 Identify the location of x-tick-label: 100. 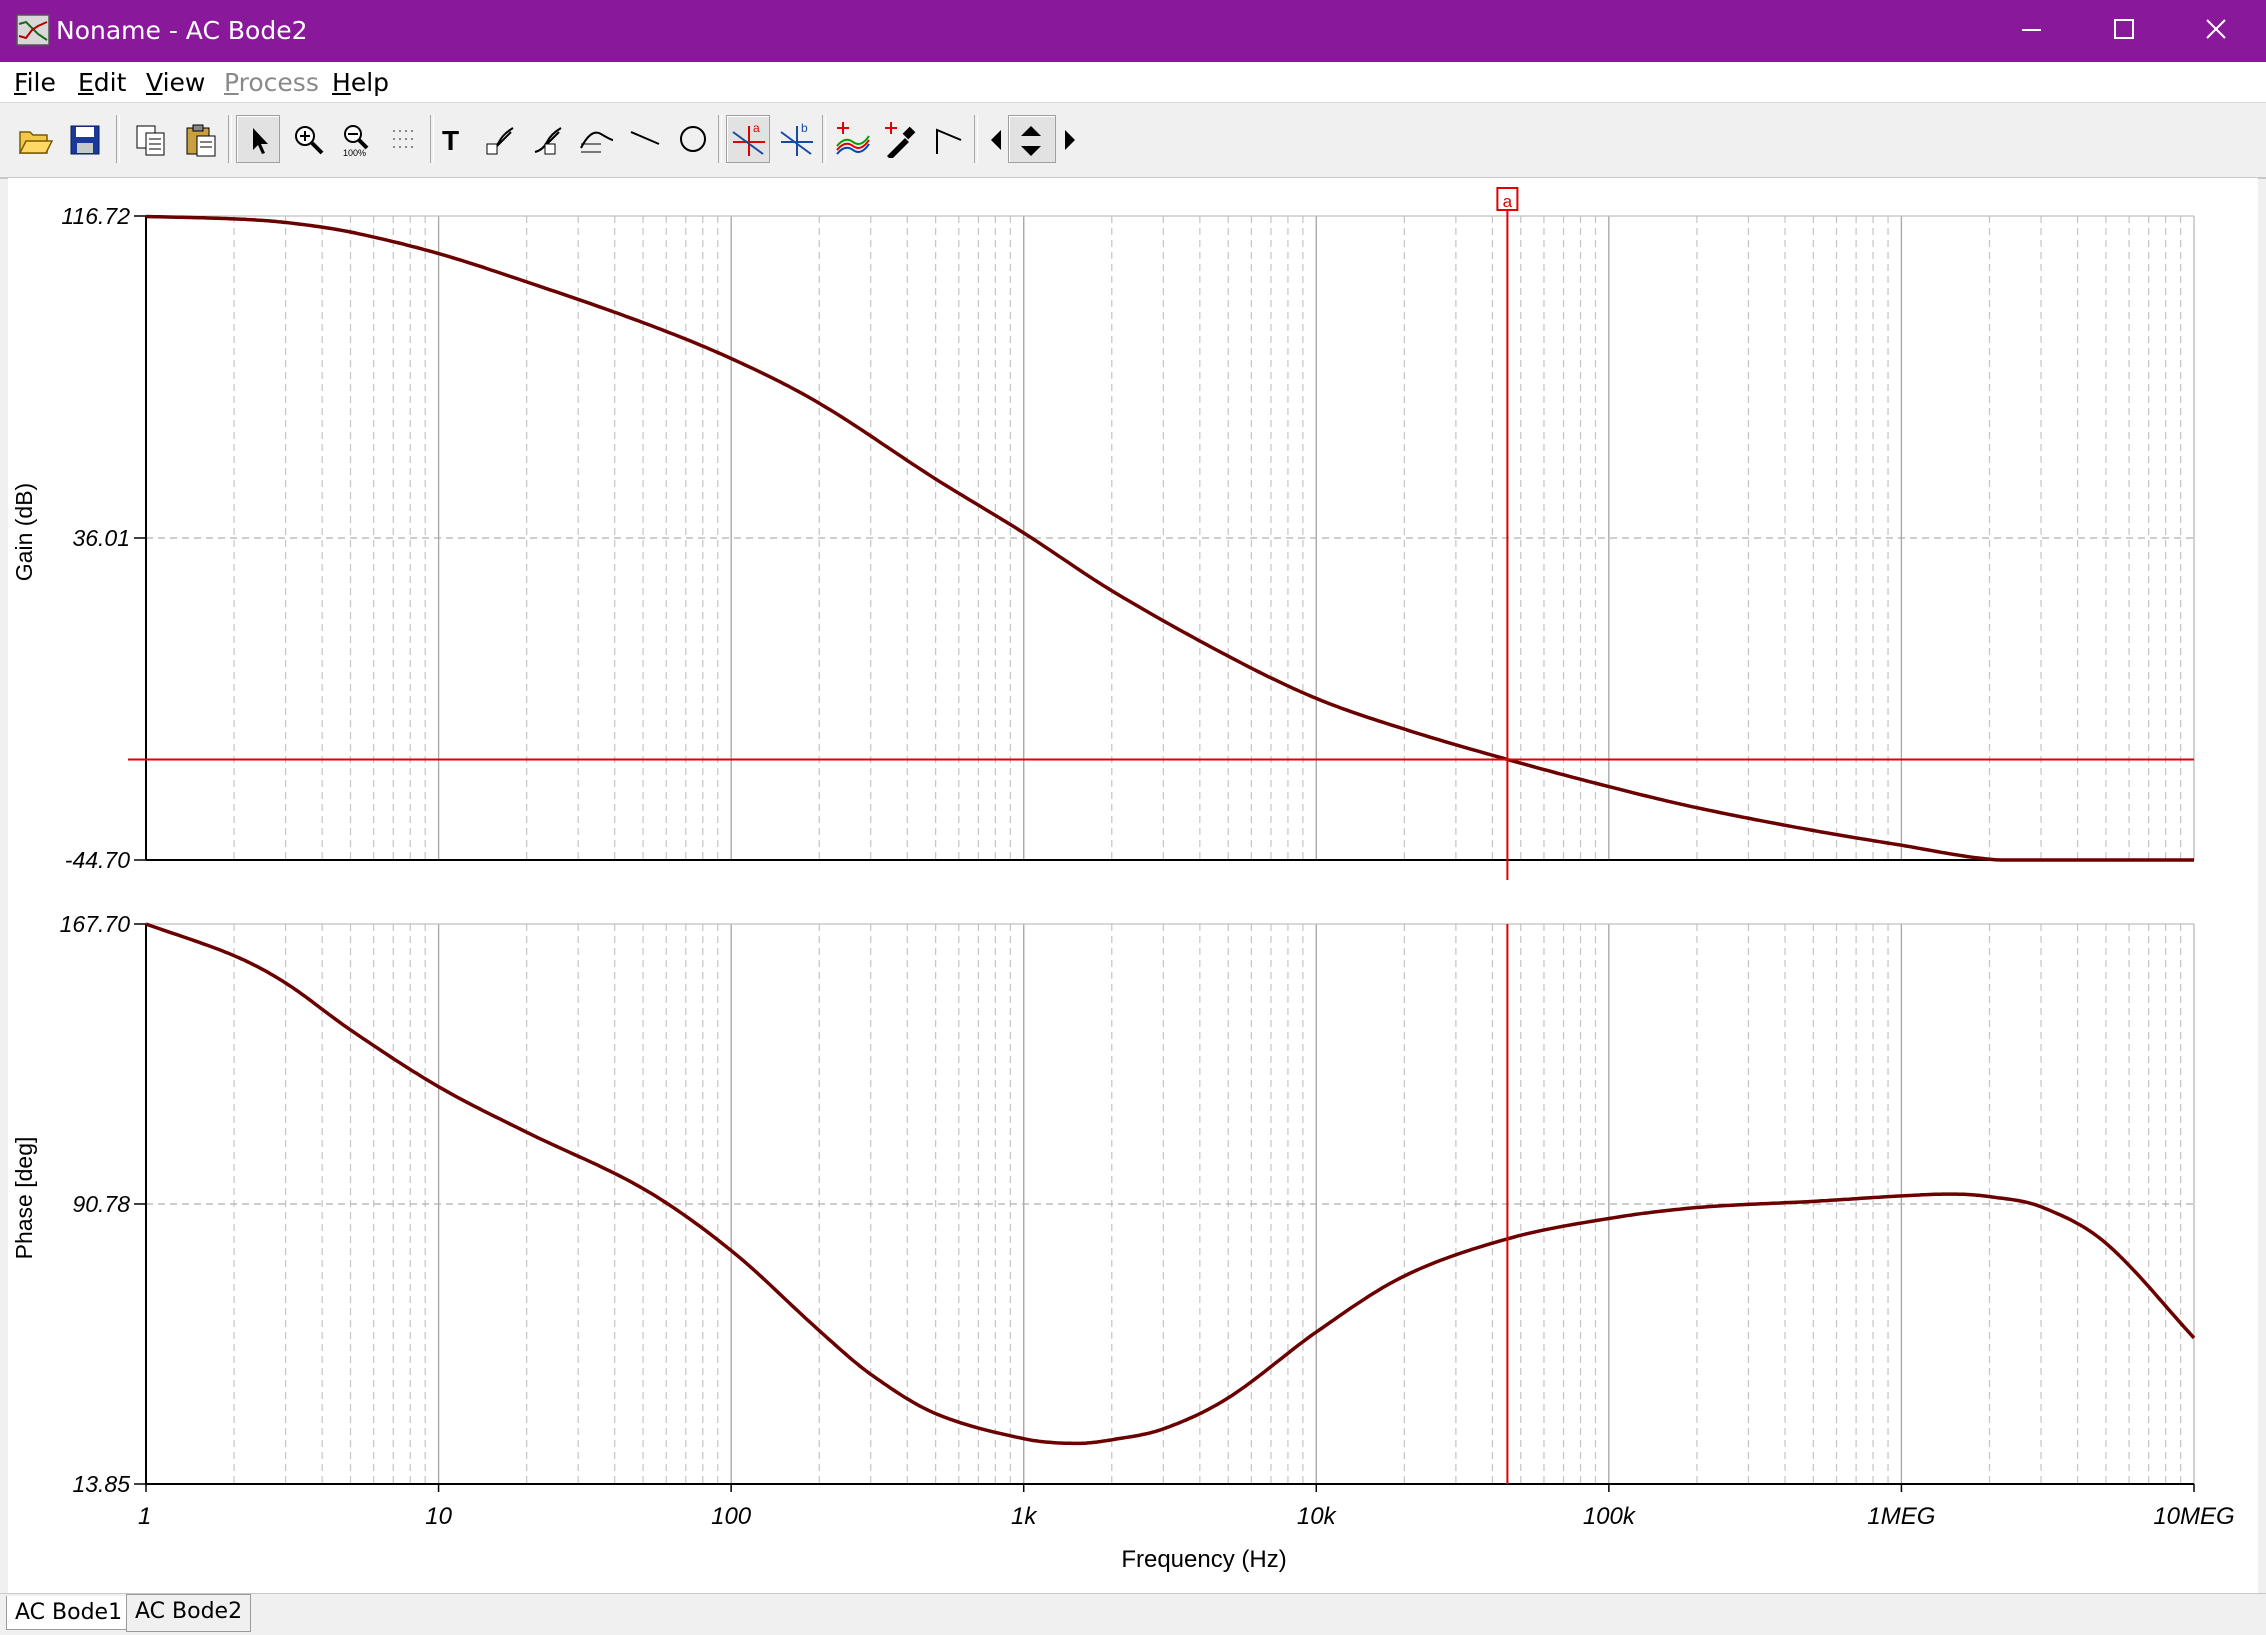
(731, 1516).